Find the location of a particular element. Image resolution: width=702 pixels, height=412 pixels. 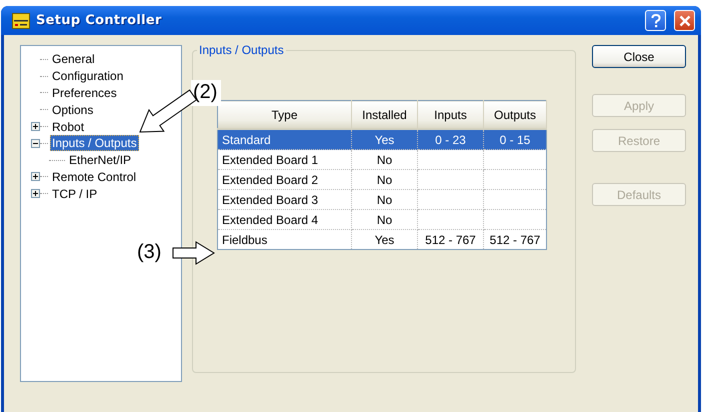

help-icon is located at coordinates (656, 21).